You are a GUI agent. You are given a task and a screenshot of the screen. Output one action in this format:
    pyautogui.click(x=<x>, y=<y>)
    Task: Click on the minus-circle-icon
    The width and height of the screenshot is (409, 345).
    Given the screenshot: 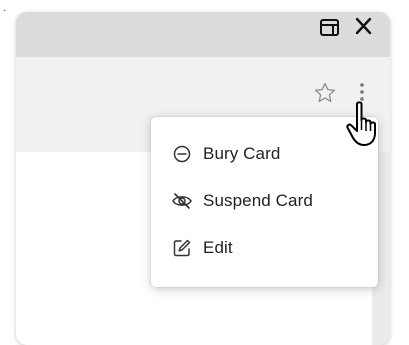 What is the action you would take?
    pyautogui.click(x=182, y=154)
    